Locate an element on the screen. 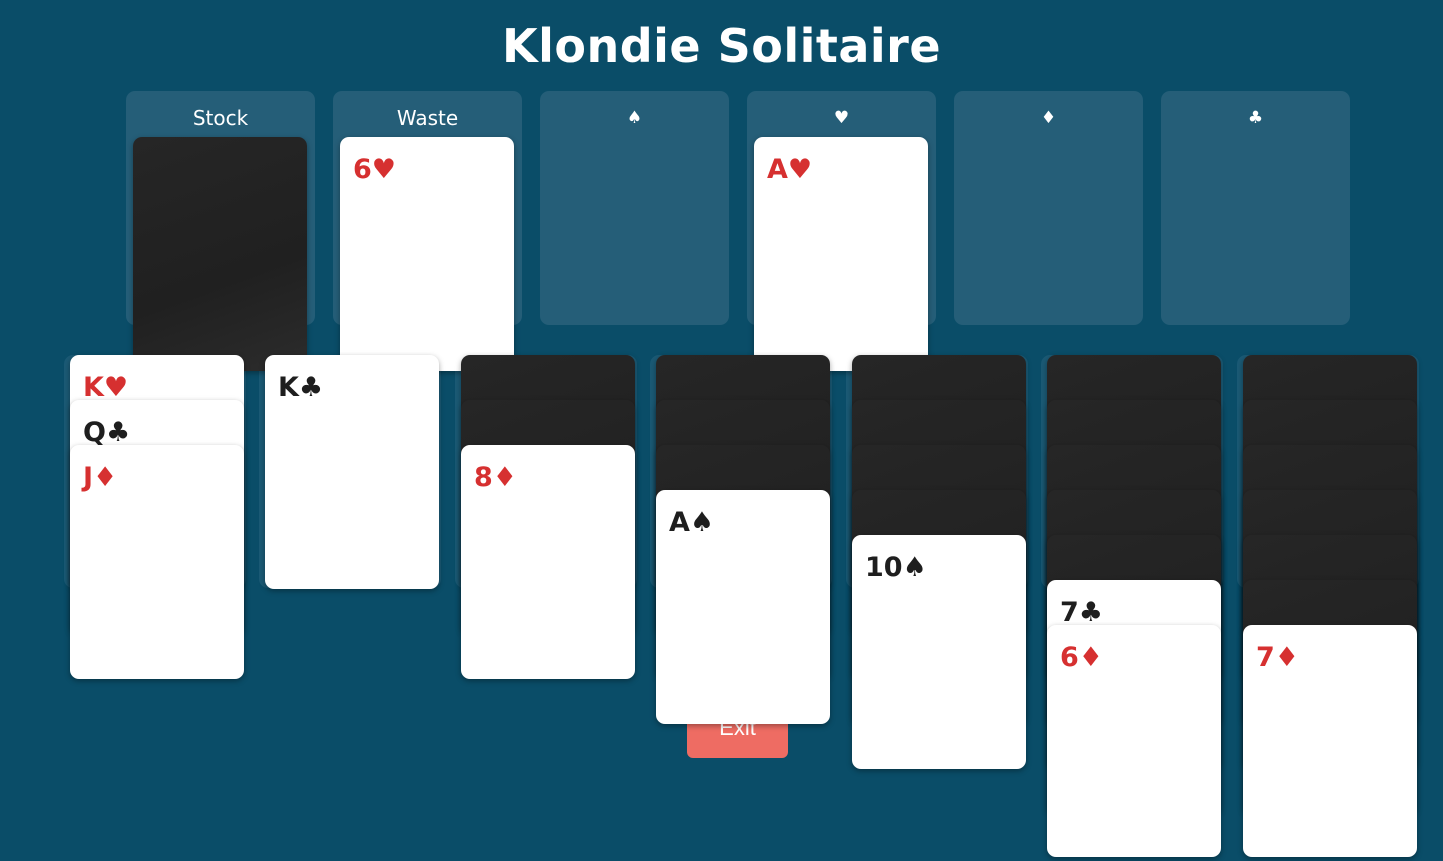 The height and width of the screenshot is (861, 1443). foundation-clubs-slot: ♣ is located at coordinates (1255, 208).